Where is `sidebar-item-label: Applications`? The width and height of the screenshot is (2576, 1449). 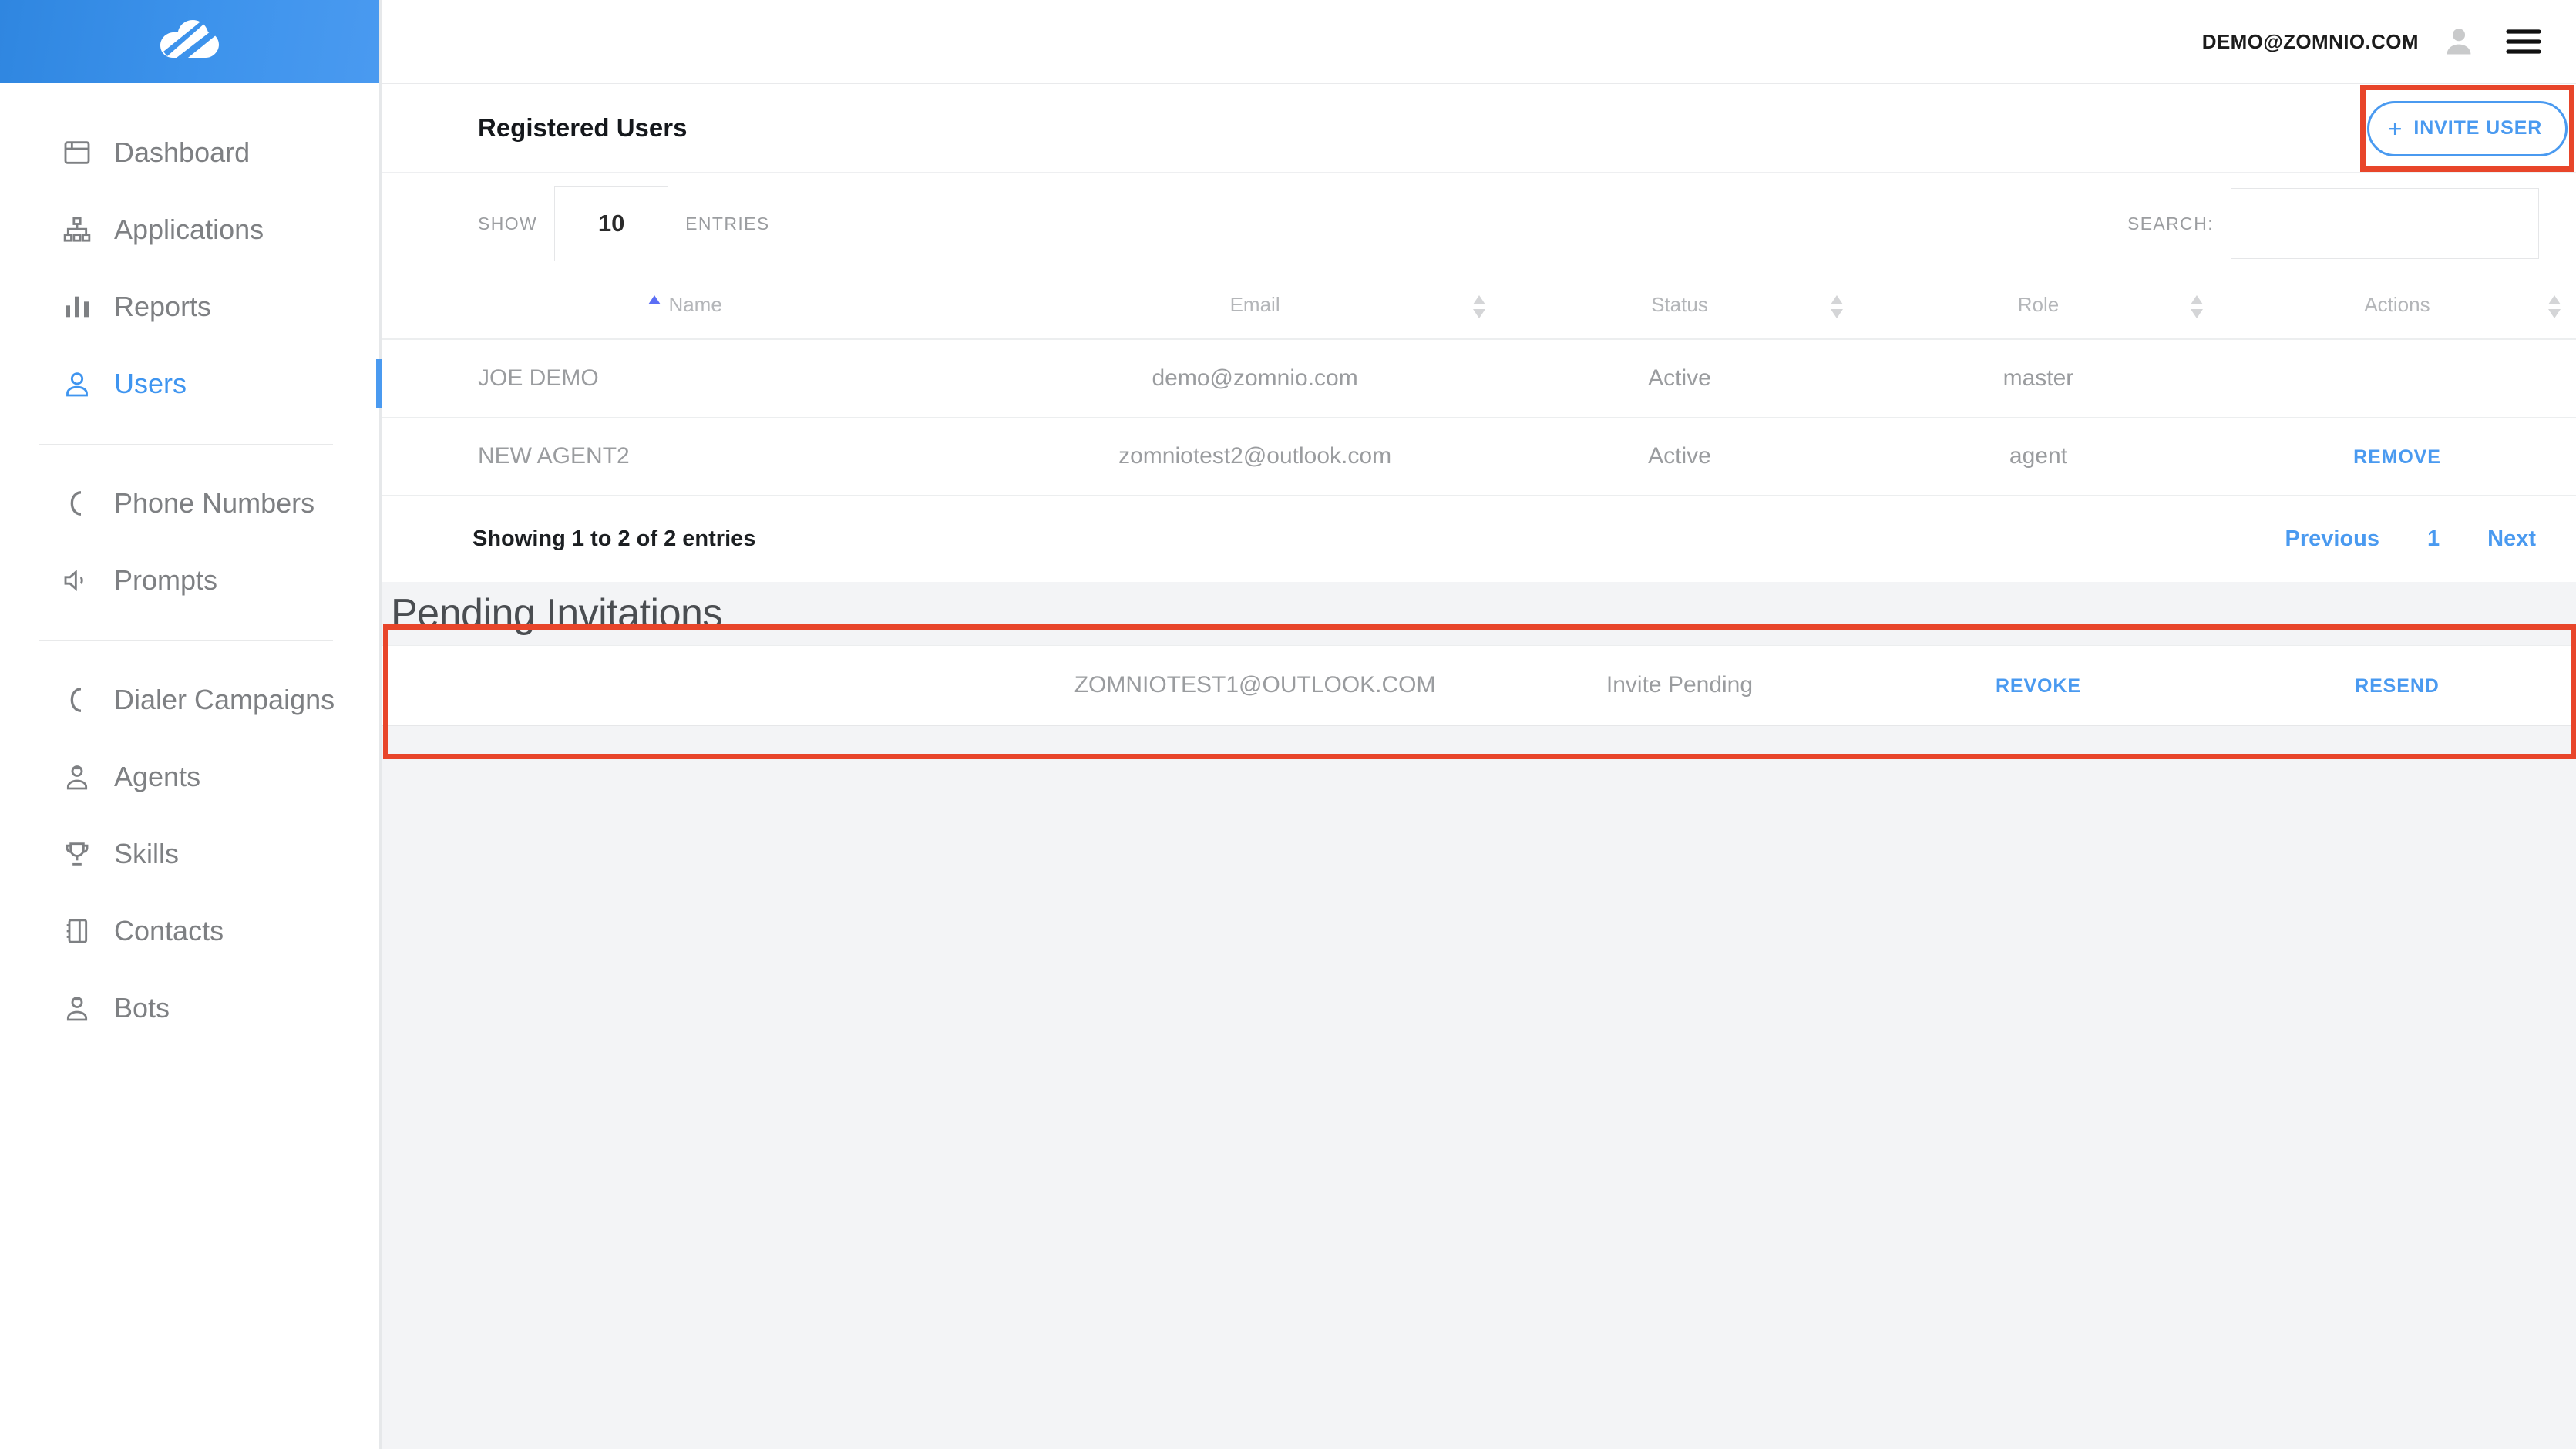
sidebar-item-label: Applications is located at coordinates (189, 229).